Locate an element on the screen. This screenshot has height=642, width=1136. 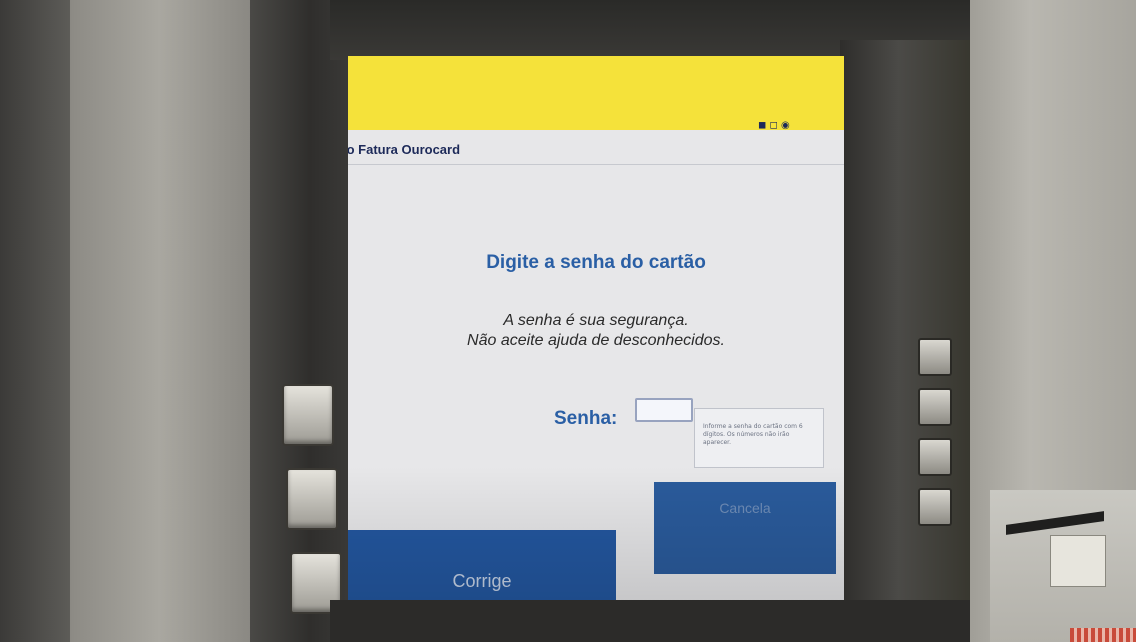
bank-logo-icon: ◼ ◻ ◉ is located at coordinates (774, 125).